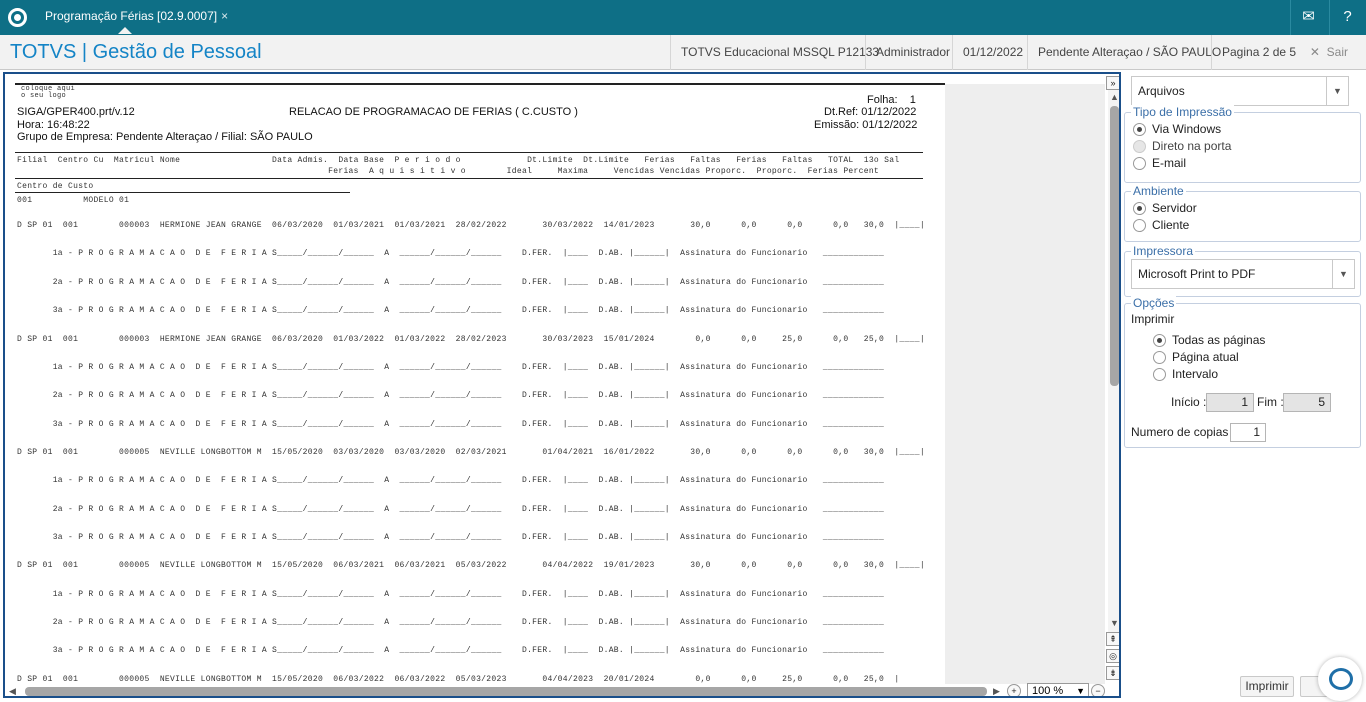  I want to click on environment-title: Ambiente, so click(1158, 191).